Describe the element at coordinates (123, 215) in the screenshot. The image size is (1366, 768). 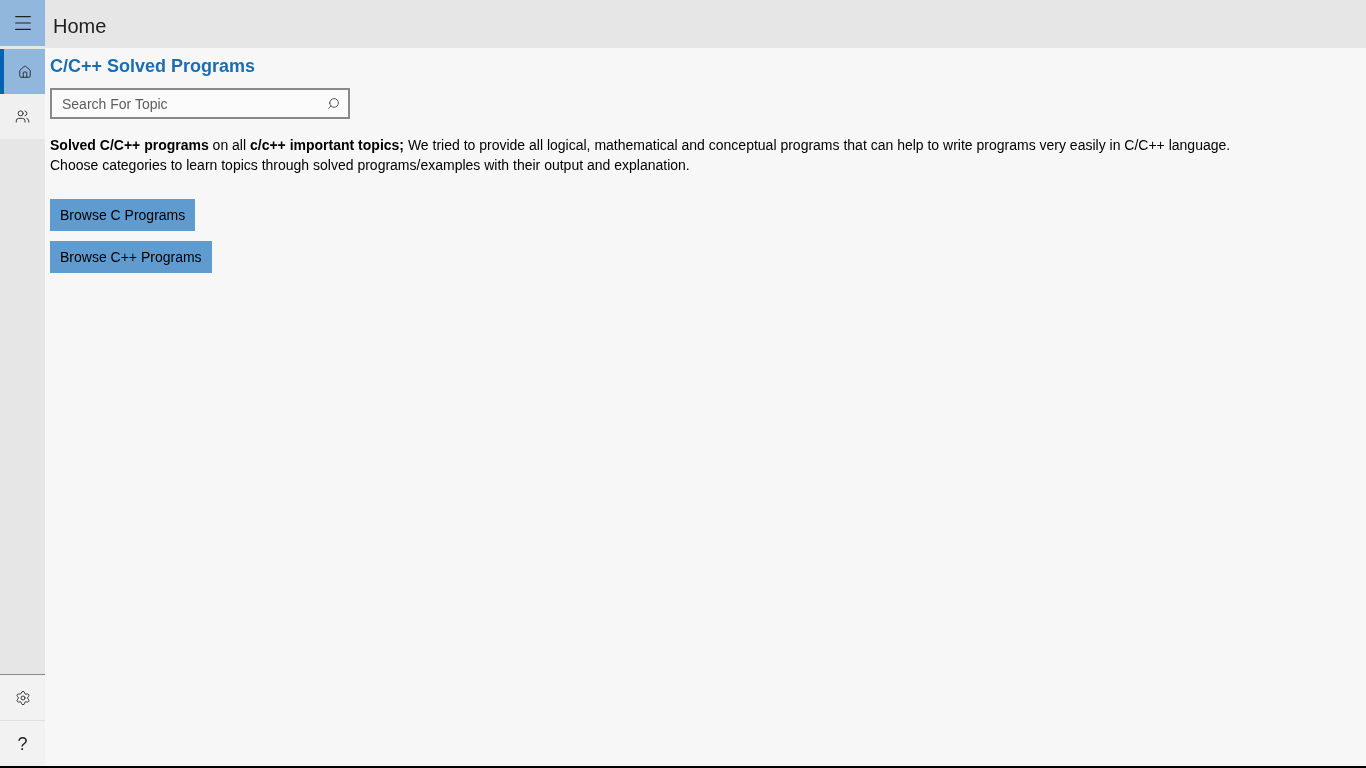
I see `browse-button: Browse C Programs` at that location.